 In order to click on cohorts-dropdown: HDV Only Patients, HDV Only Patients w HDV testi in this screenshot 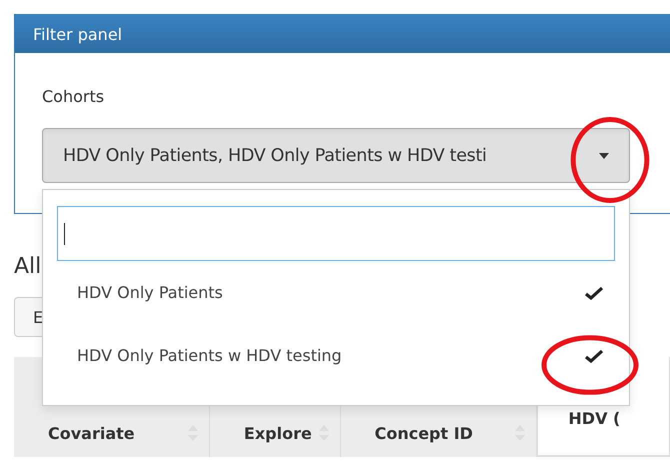, I will do `click(336, 155)`.